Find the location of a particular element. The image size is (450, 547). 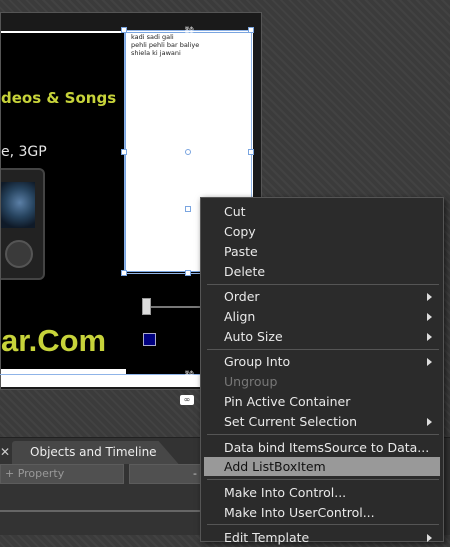

menu-item-ungroup: Ungroup is located at coordinates (322, 381).